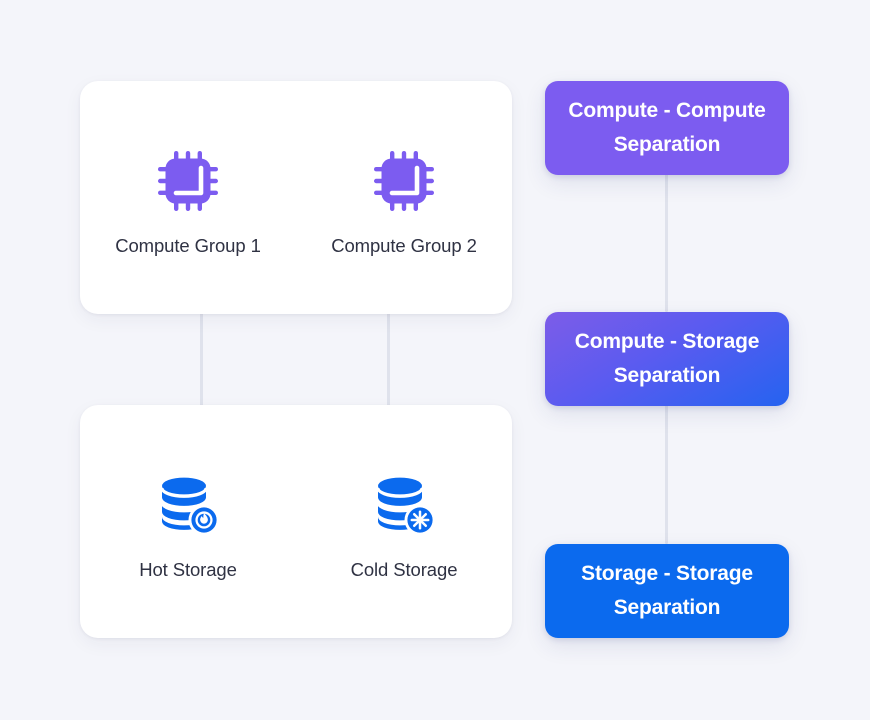 This screenshot has width=870, height=720. Describe the element at coordinates (404, 569) in the screenshot. I see `node-label: Cold Storage` at that location.